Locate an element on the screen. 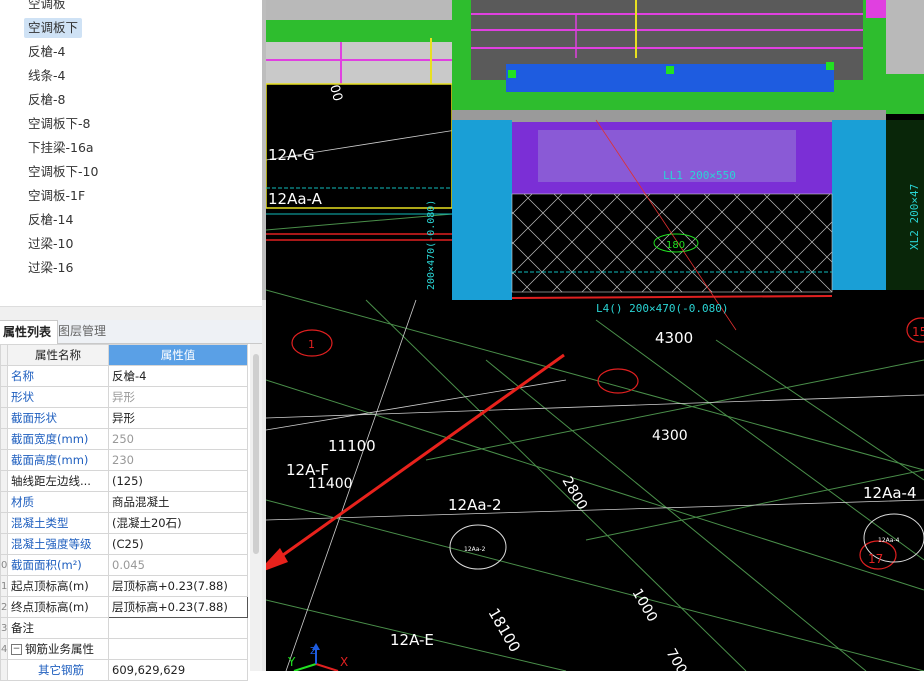  tab-layers: 图层管理 is located at coordinates (82, 331).